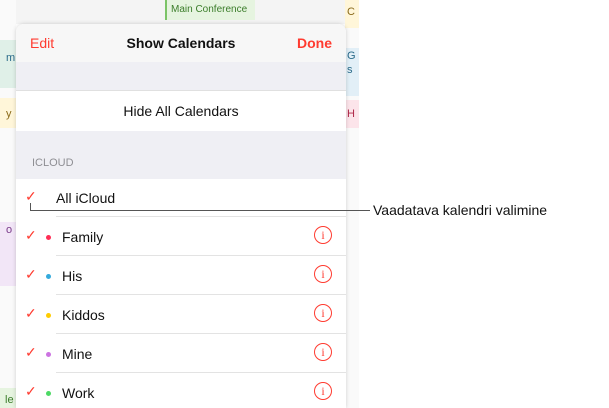 This screenshot has width=609, height=408. What do you see at coordinates (86, 198) in the screenshot?
I see `all-icloud-label: All iCloud` at bounding box center [86, 198].